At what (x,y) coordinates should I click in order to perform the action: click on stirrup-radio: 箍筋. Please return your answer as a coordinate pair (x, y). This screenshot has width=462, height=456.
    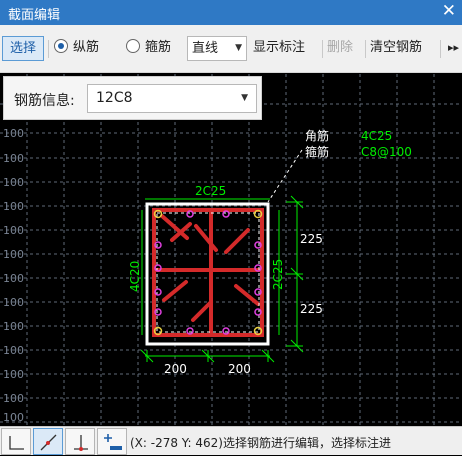
    Looking at the image, I should click on (148, 48).